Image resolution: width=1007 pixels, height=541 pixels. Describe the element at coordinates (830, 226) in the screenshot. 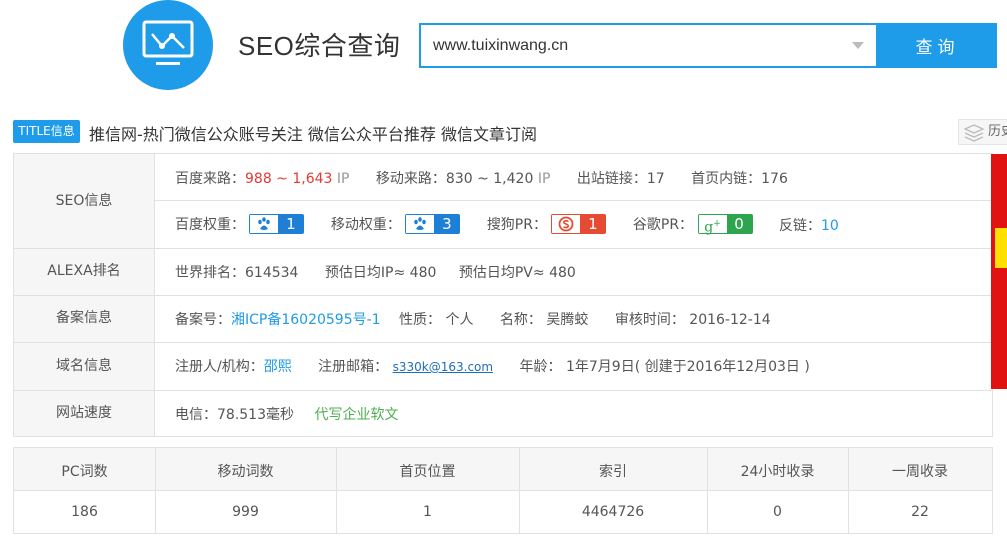

I see `backlinks-value: 10` at that location.